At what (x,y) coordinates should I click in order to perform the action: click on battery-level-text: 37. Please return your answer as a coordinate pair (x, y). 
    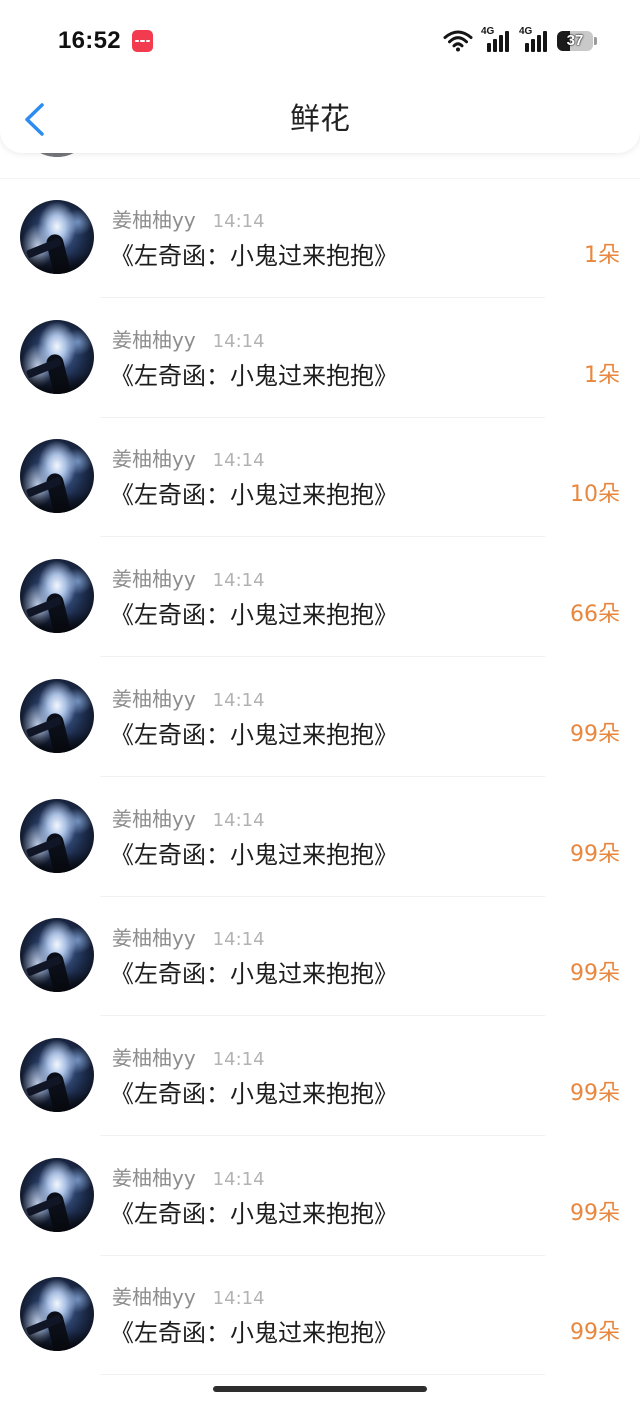
    Looking at the image, I should click on (575, 40).